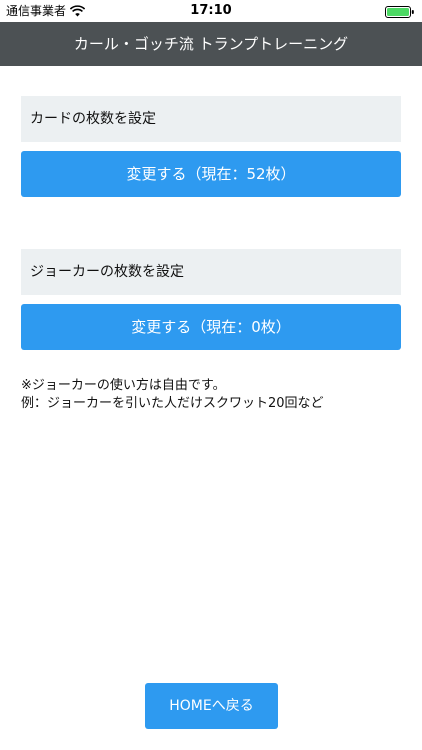  What do you see at coordinates (211, 327) in the screenshot?
I see `change-joker-count-button: 変更する（現在：0枚）` at bounding box center [211, 327].